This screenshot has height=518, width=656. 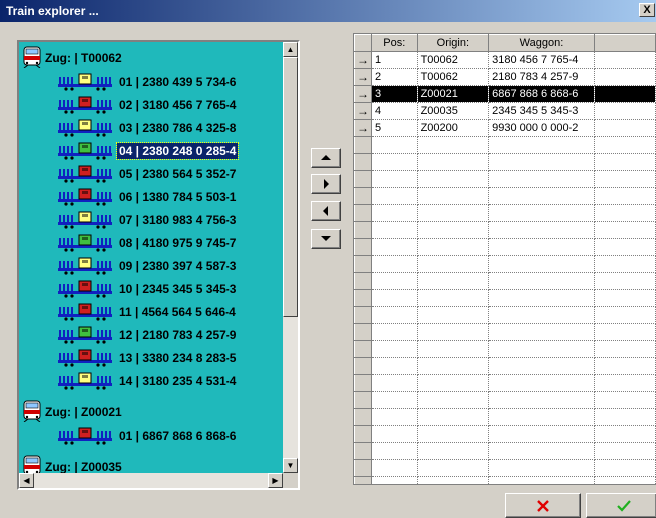 What do you see at coordinates (541, 60) in the screenshot?
I see `cell-waggon: 3180 456 7 765-4` at bounding box center [541, 60].